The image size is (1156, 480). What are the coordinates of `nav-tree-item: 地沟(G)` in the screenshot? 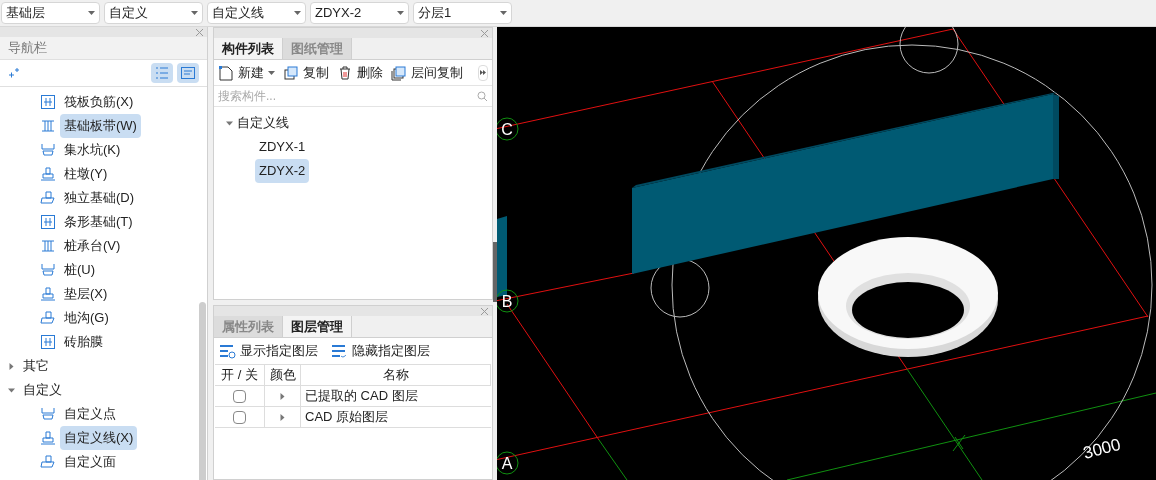 It's located at (86, 318).